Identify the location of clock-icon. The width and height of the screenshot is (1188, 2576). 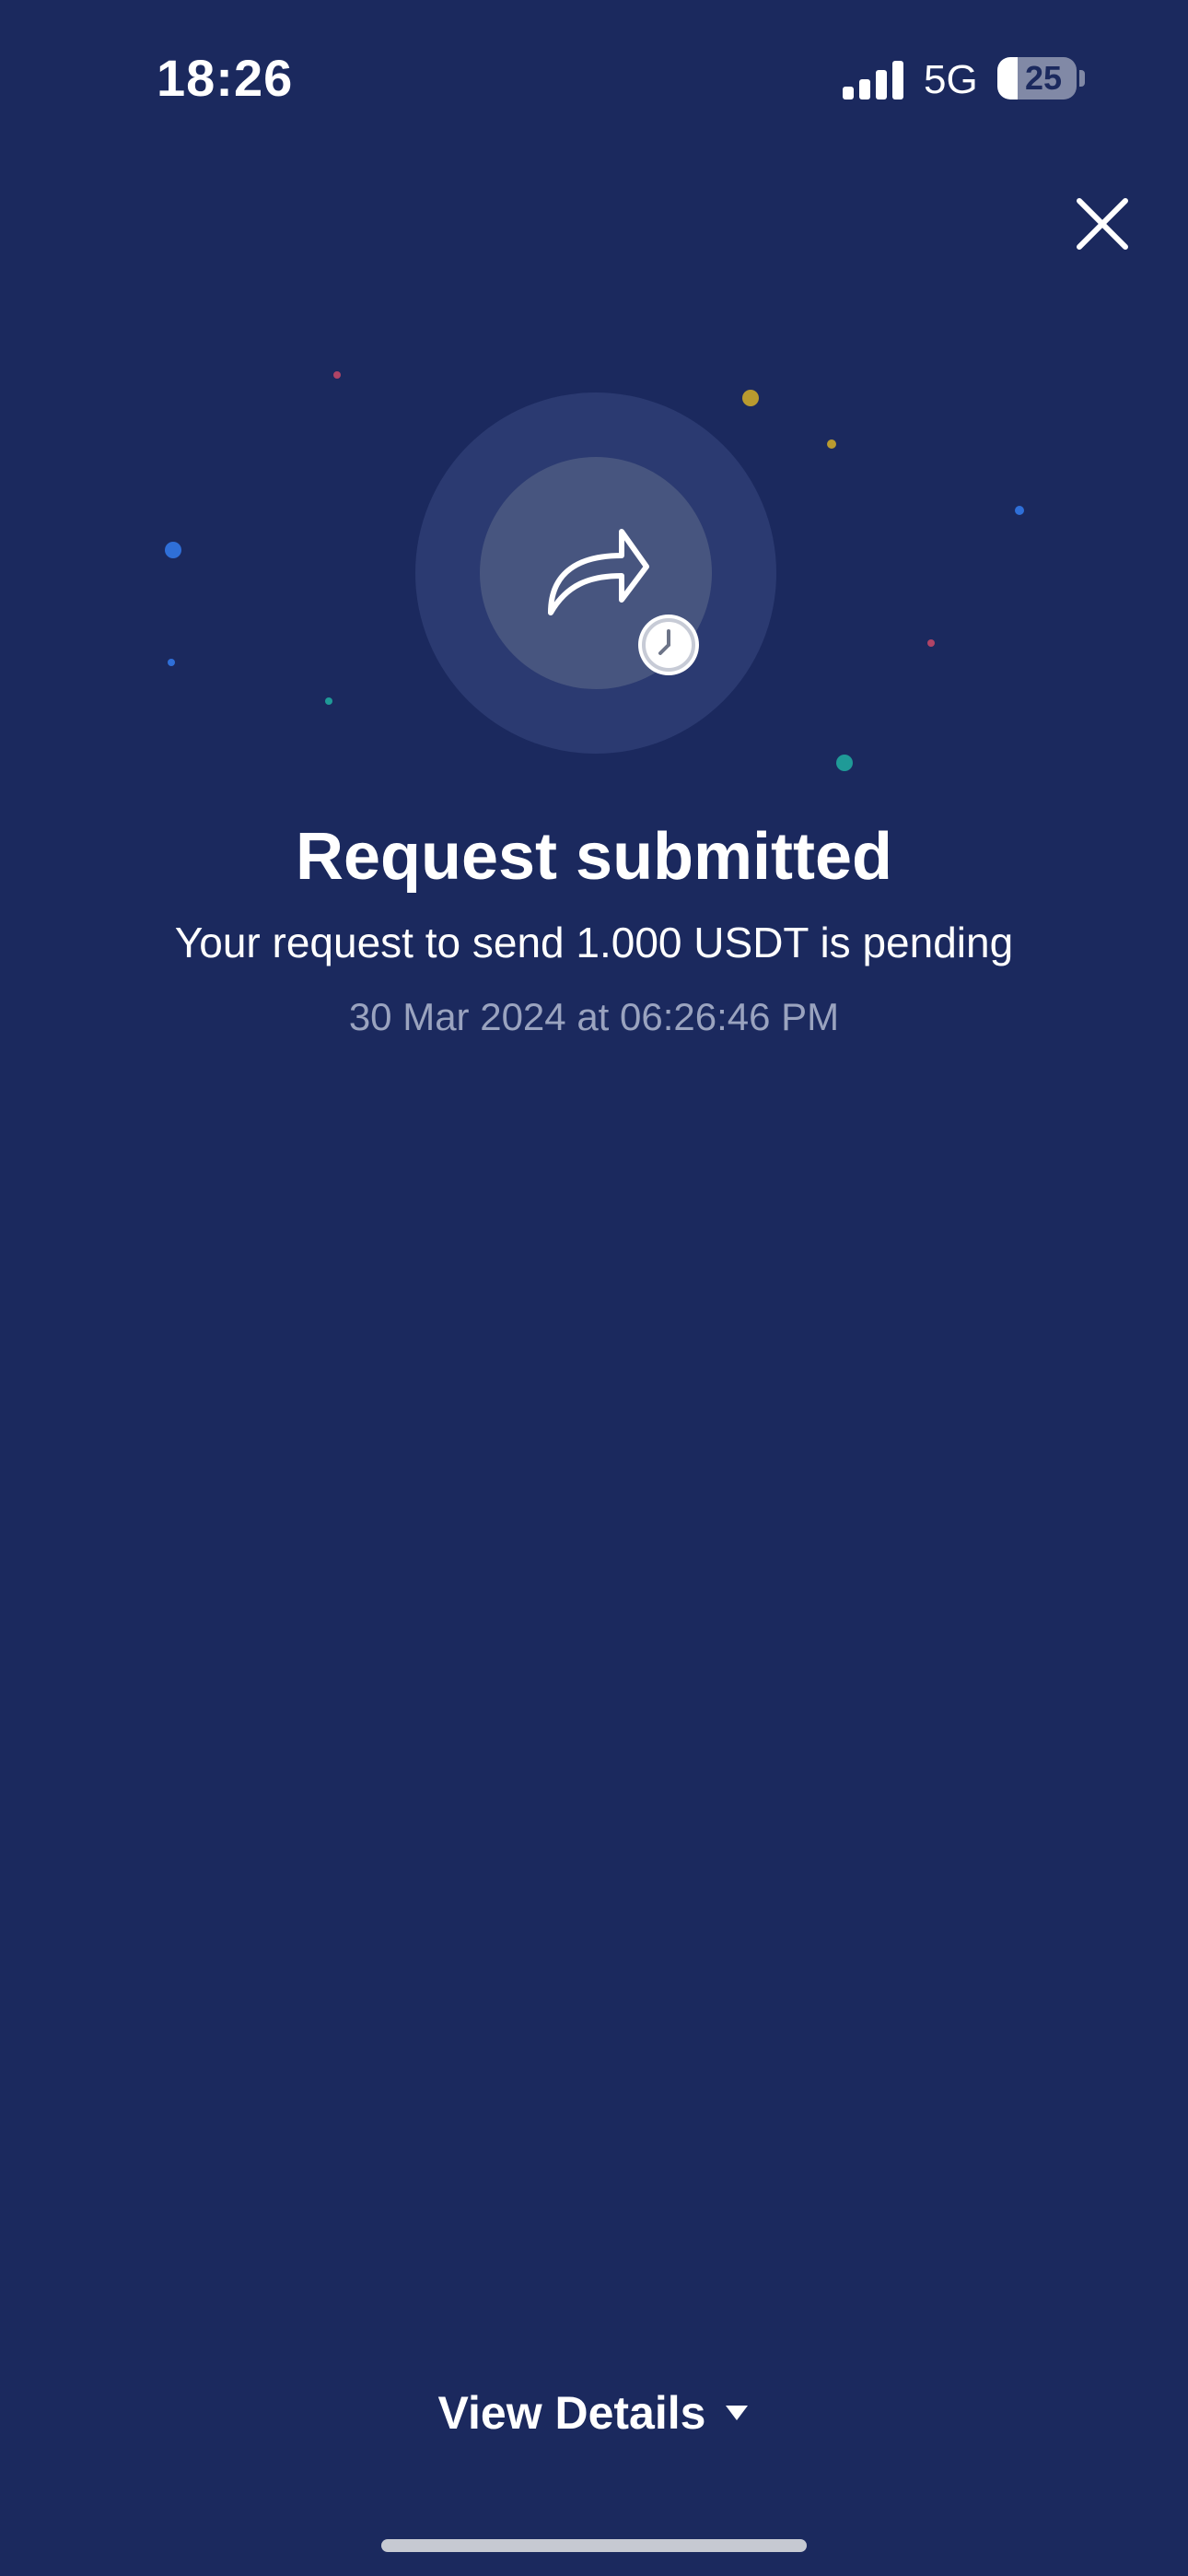
(668, 645).